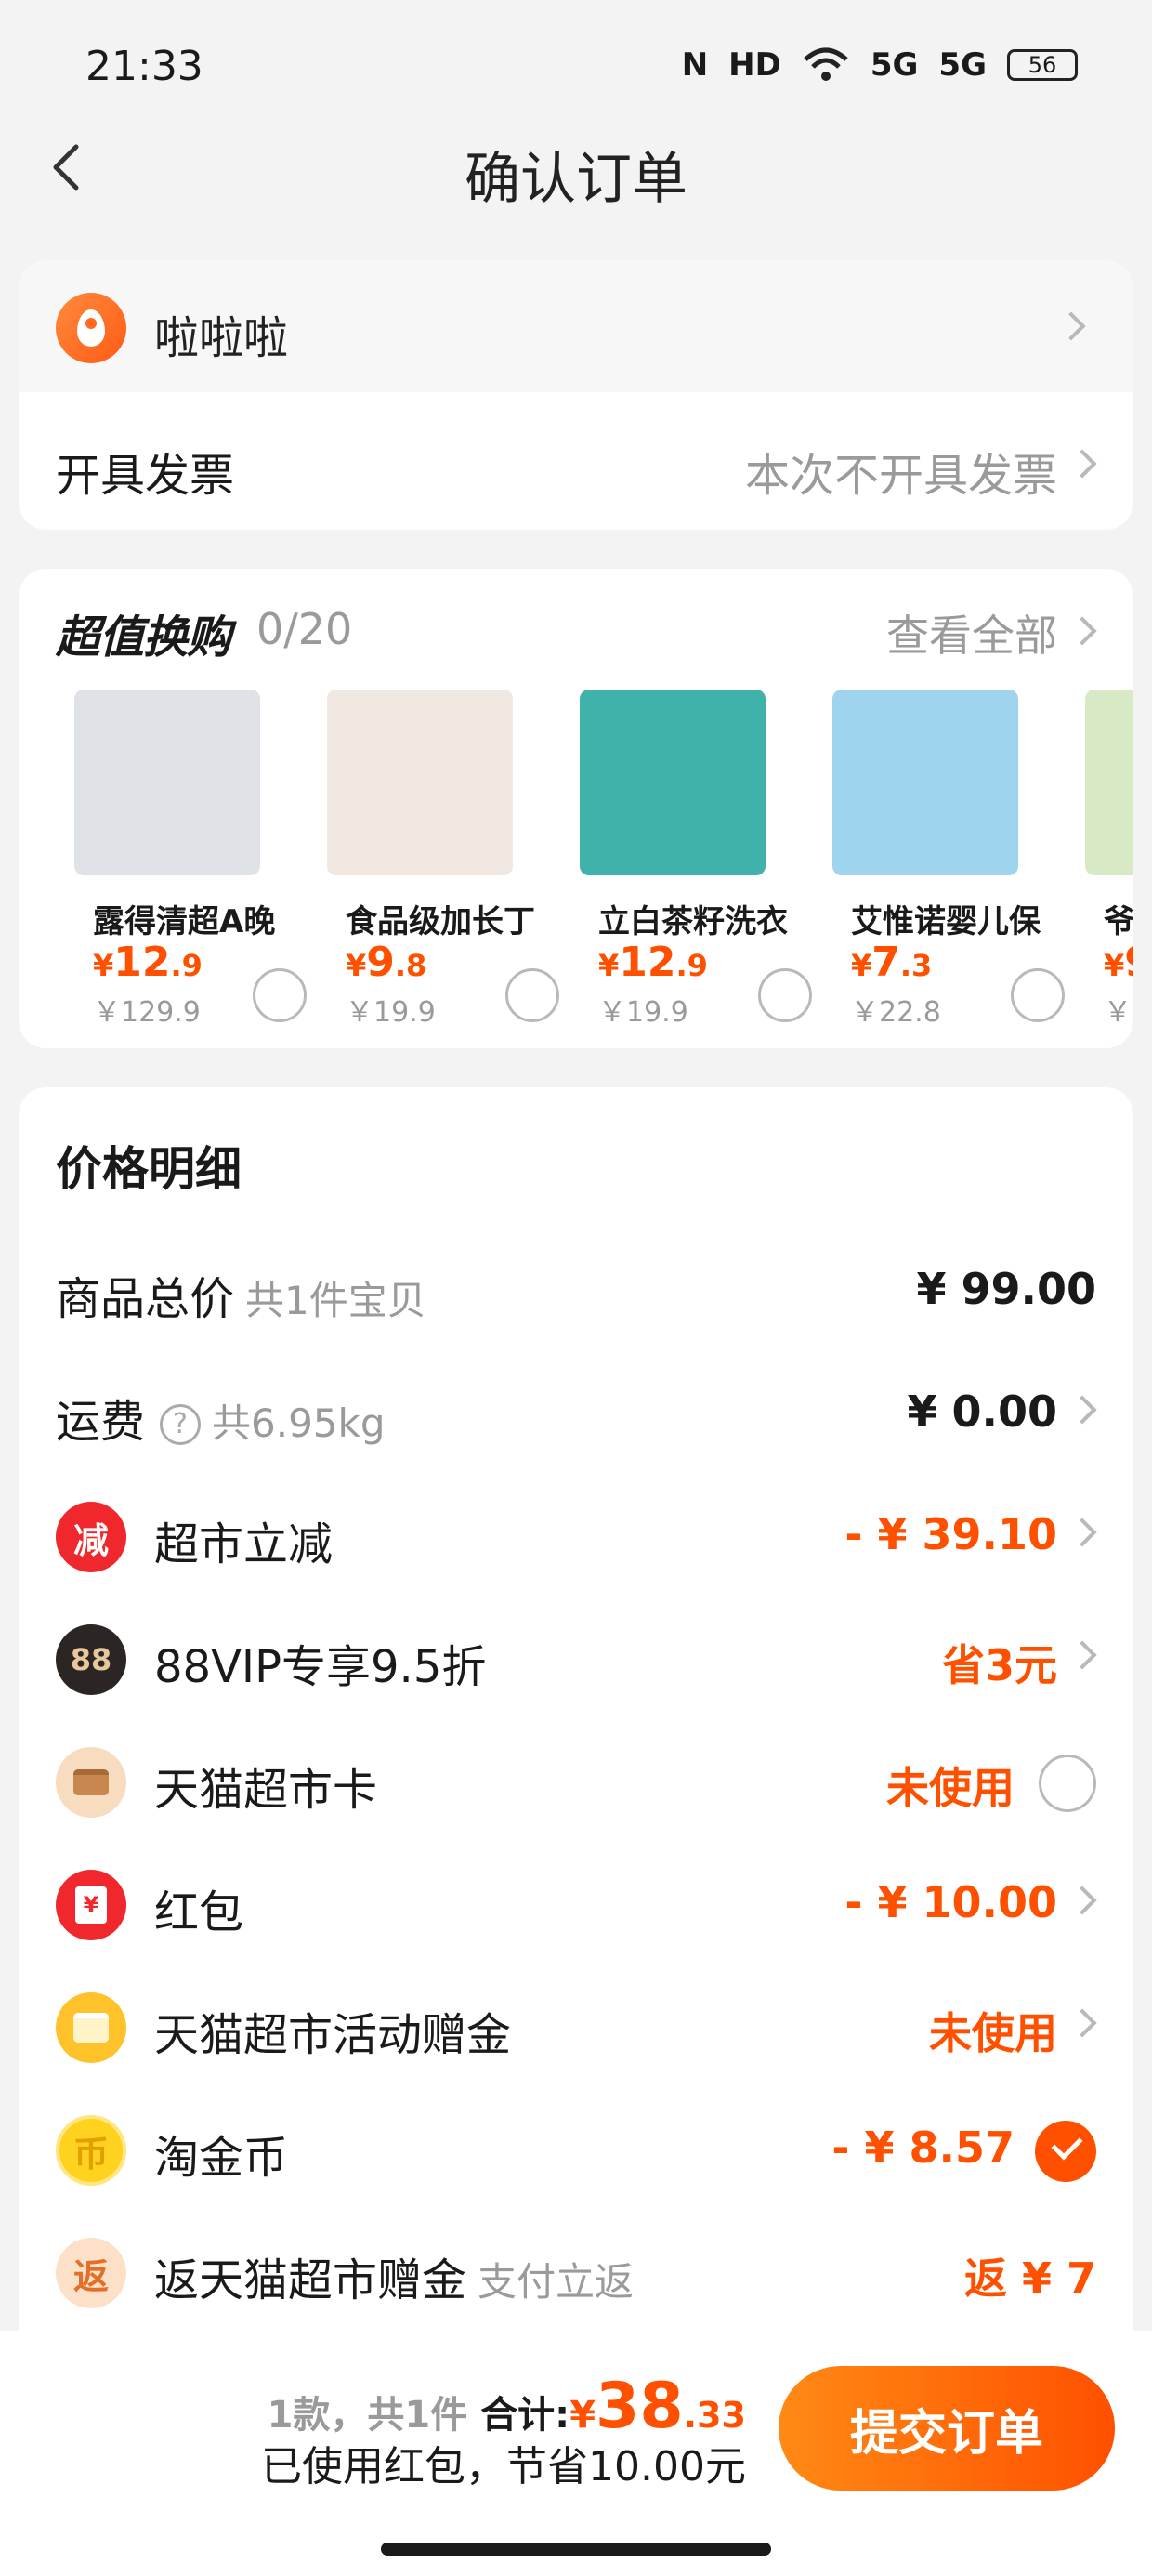 This screenshot has height=2576, width=1152. I want to click on product-card: 艾惟诺婴儿保 ¥7.3 ￥22.8, so click(939, 861).